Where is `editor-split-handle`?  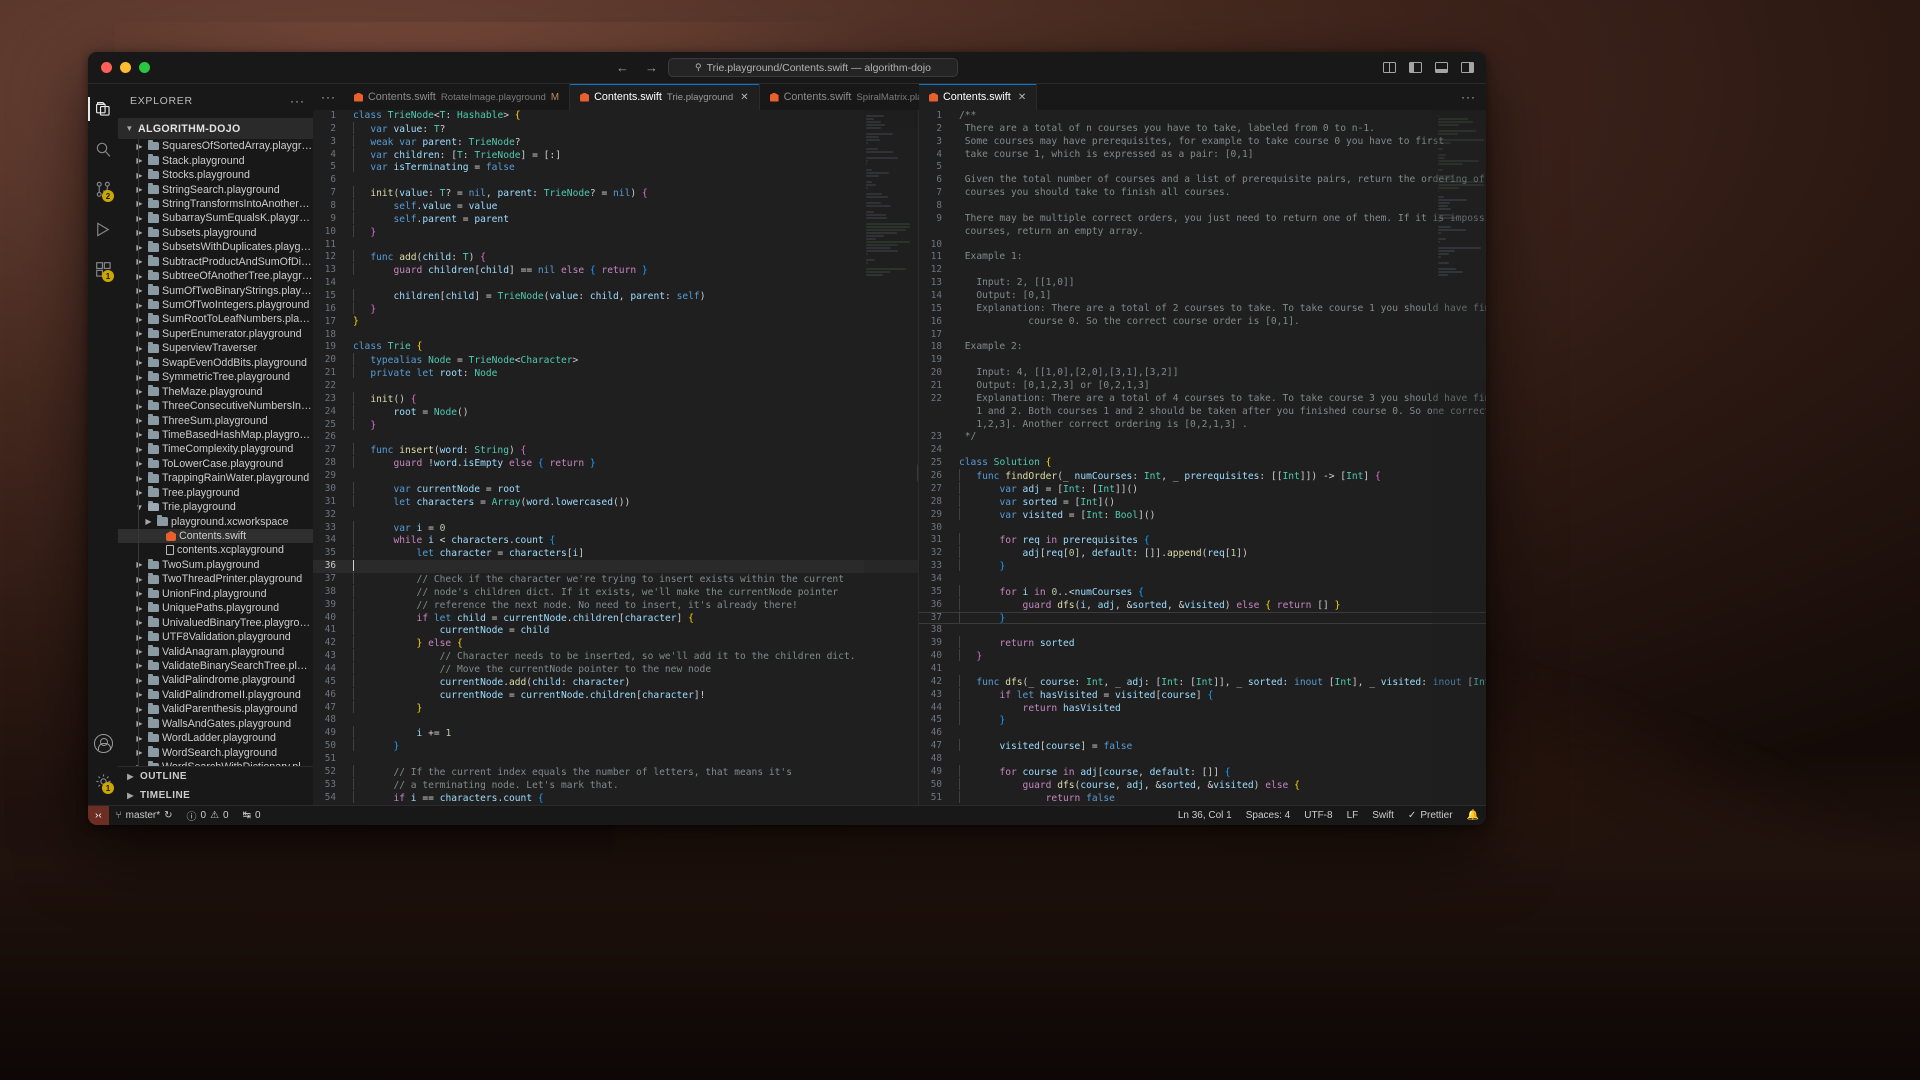 editor-split-handle is located at coordinates (917, 473).